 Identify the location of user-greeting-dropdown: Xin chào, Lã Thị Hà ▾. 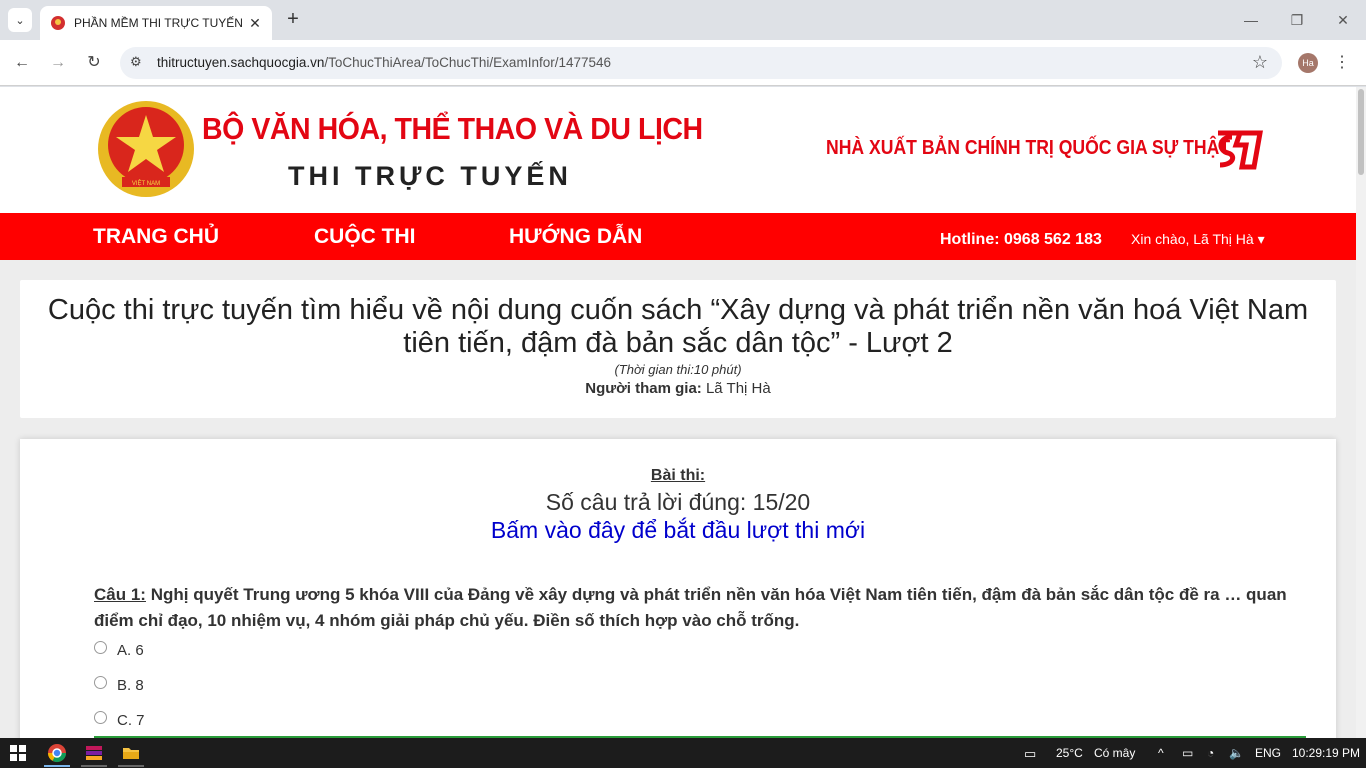
(1198, 239).